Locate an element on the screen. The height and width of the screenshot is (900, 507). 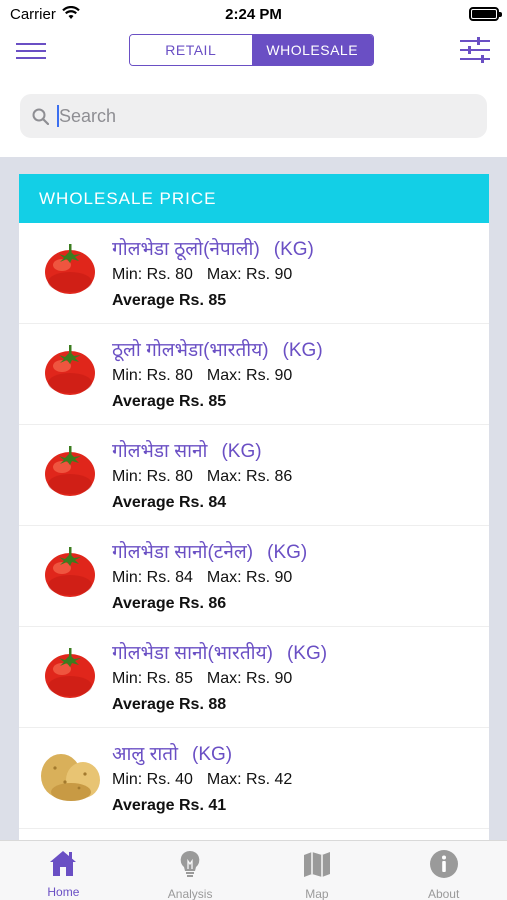
item-name: गोलभेडा सानो(टनेल) is located at coordinates (183, 552).